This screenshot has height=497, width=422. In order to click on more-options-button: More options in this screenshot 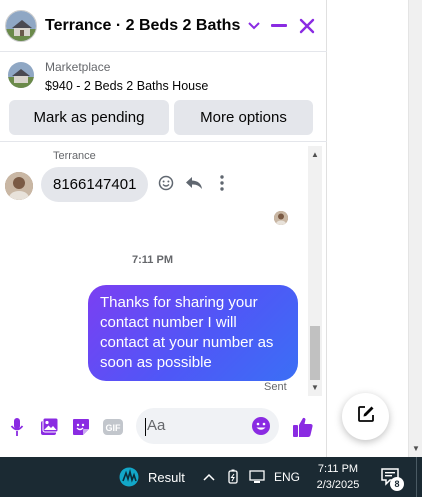, I will do `click(243, 117)`.